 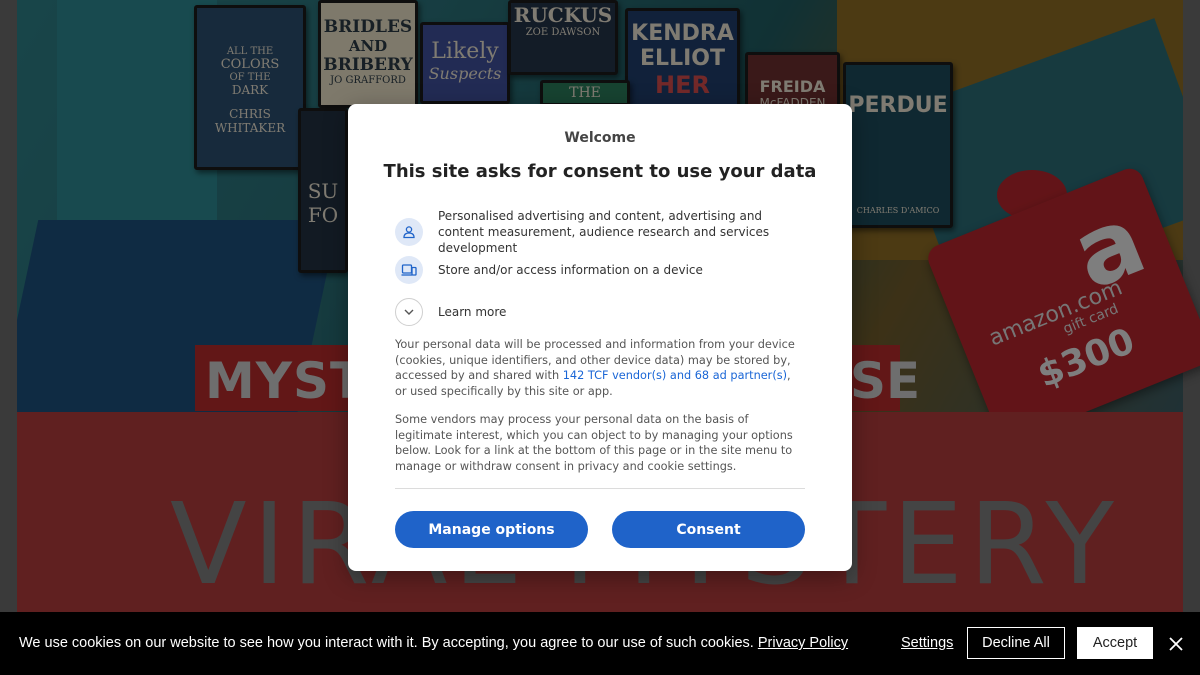 What do you see at coordinates (409, 270) in the screenshot?
I see `devices-icon` at bounding box center [409, 270].